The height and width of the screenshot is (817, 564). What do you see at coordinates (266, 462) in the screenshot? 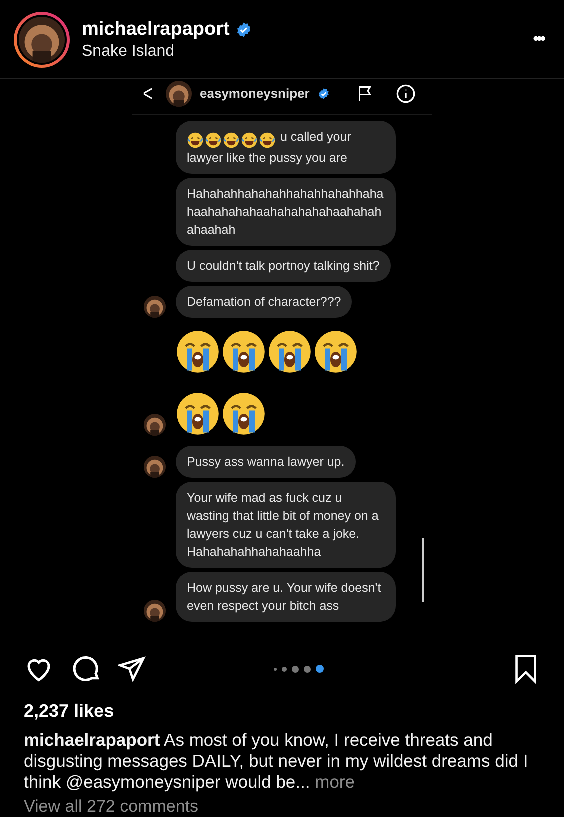
I see `message-bubble: Pussy ass wanna lawyer up.` at bounding box center [266, 462].